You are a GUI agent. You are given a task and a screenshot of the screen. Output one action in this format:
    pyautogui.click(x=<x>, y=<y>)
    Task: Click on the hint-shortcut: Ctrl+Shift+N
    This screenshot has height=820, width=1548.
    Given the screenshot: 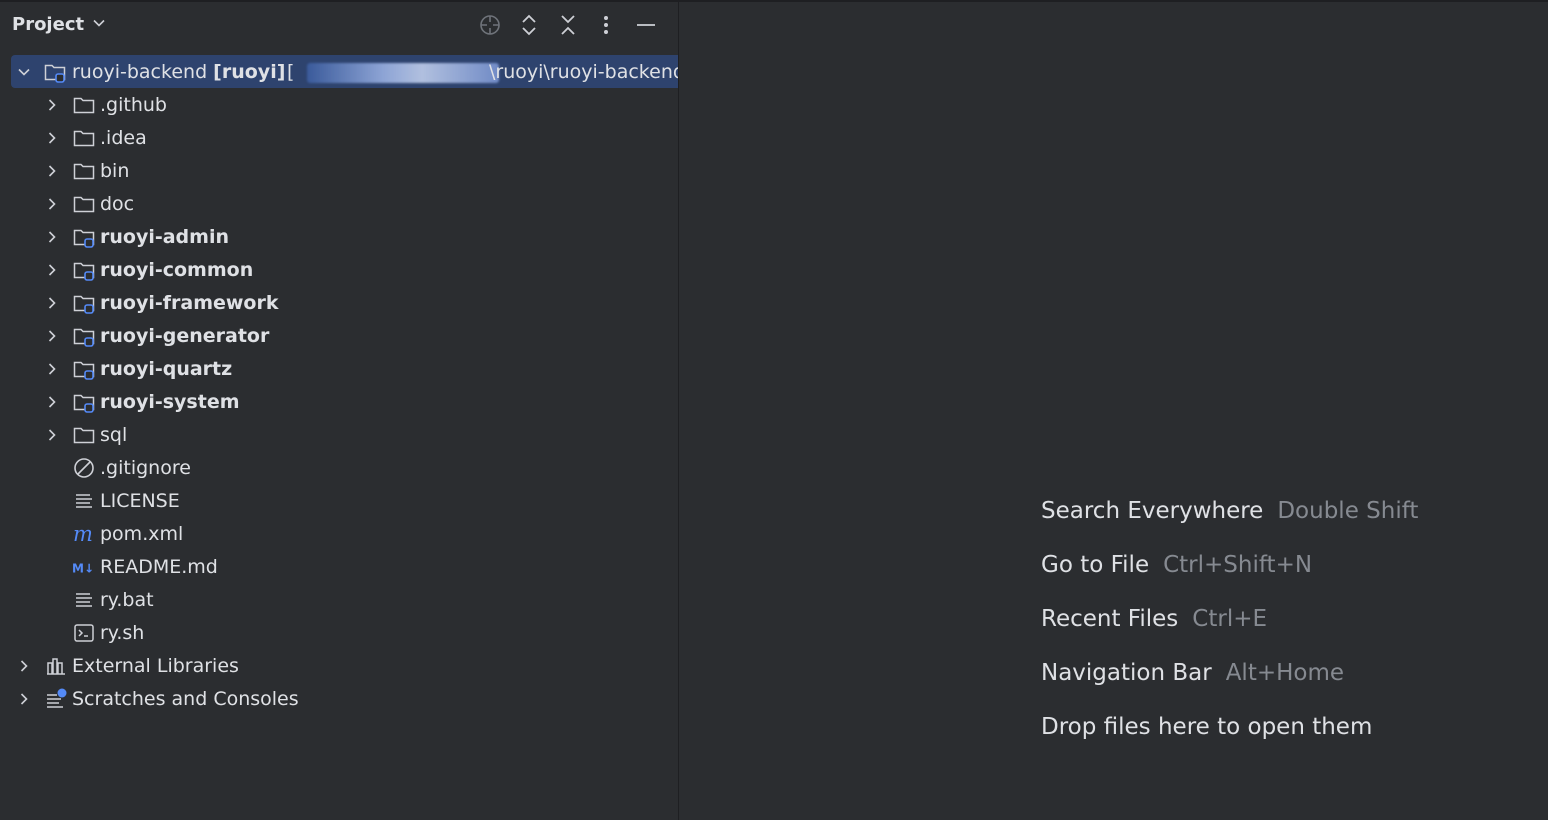 What is the action you would take?
    pyautogui.click(x=1238, y=565)
    